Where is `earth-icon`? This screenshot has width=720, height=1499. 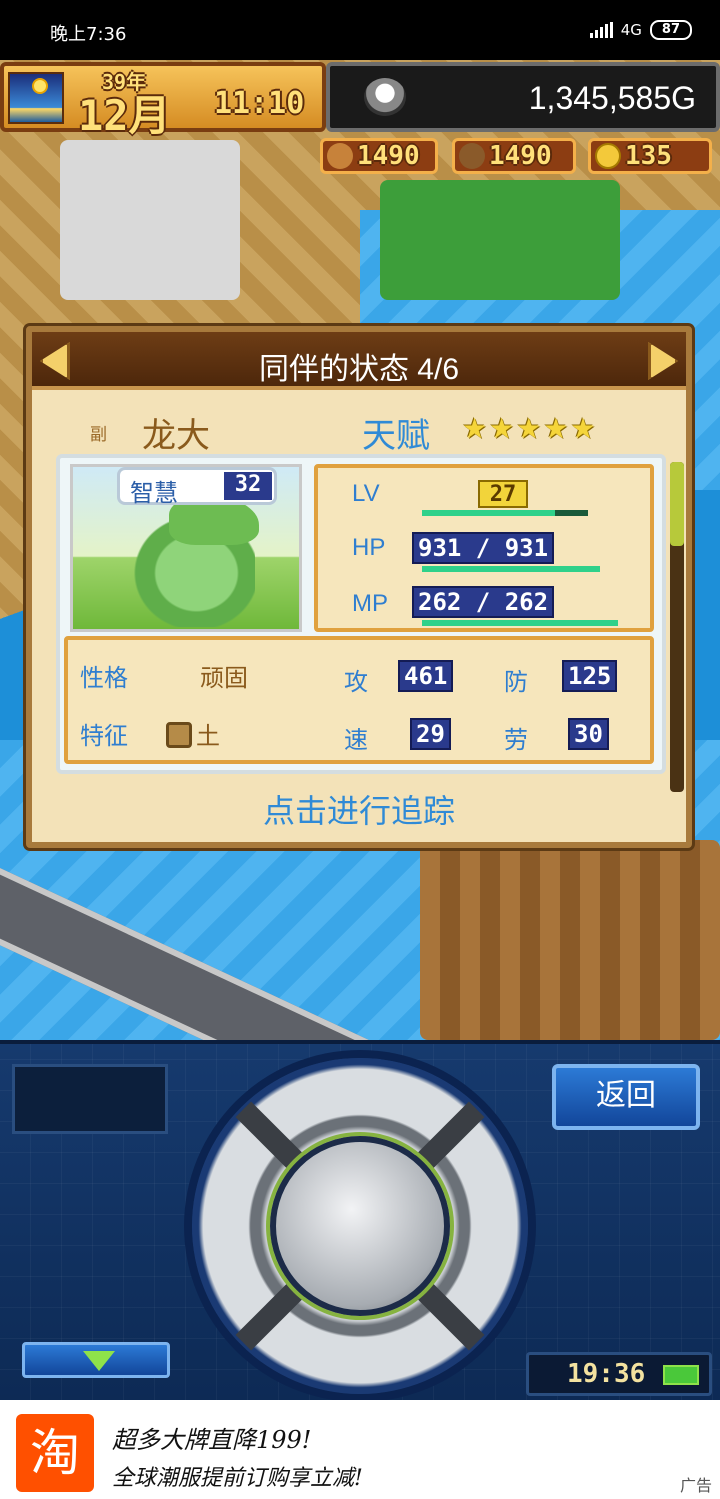 earth-icon is located at coordinates (179, 735).